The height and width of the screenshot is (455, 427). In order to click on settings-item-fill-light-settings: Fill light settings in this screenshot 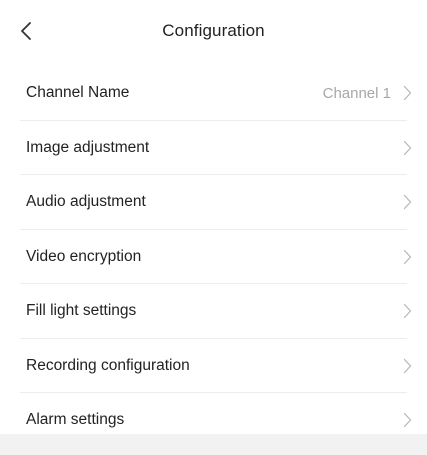, I will do `click(213, 311)`.